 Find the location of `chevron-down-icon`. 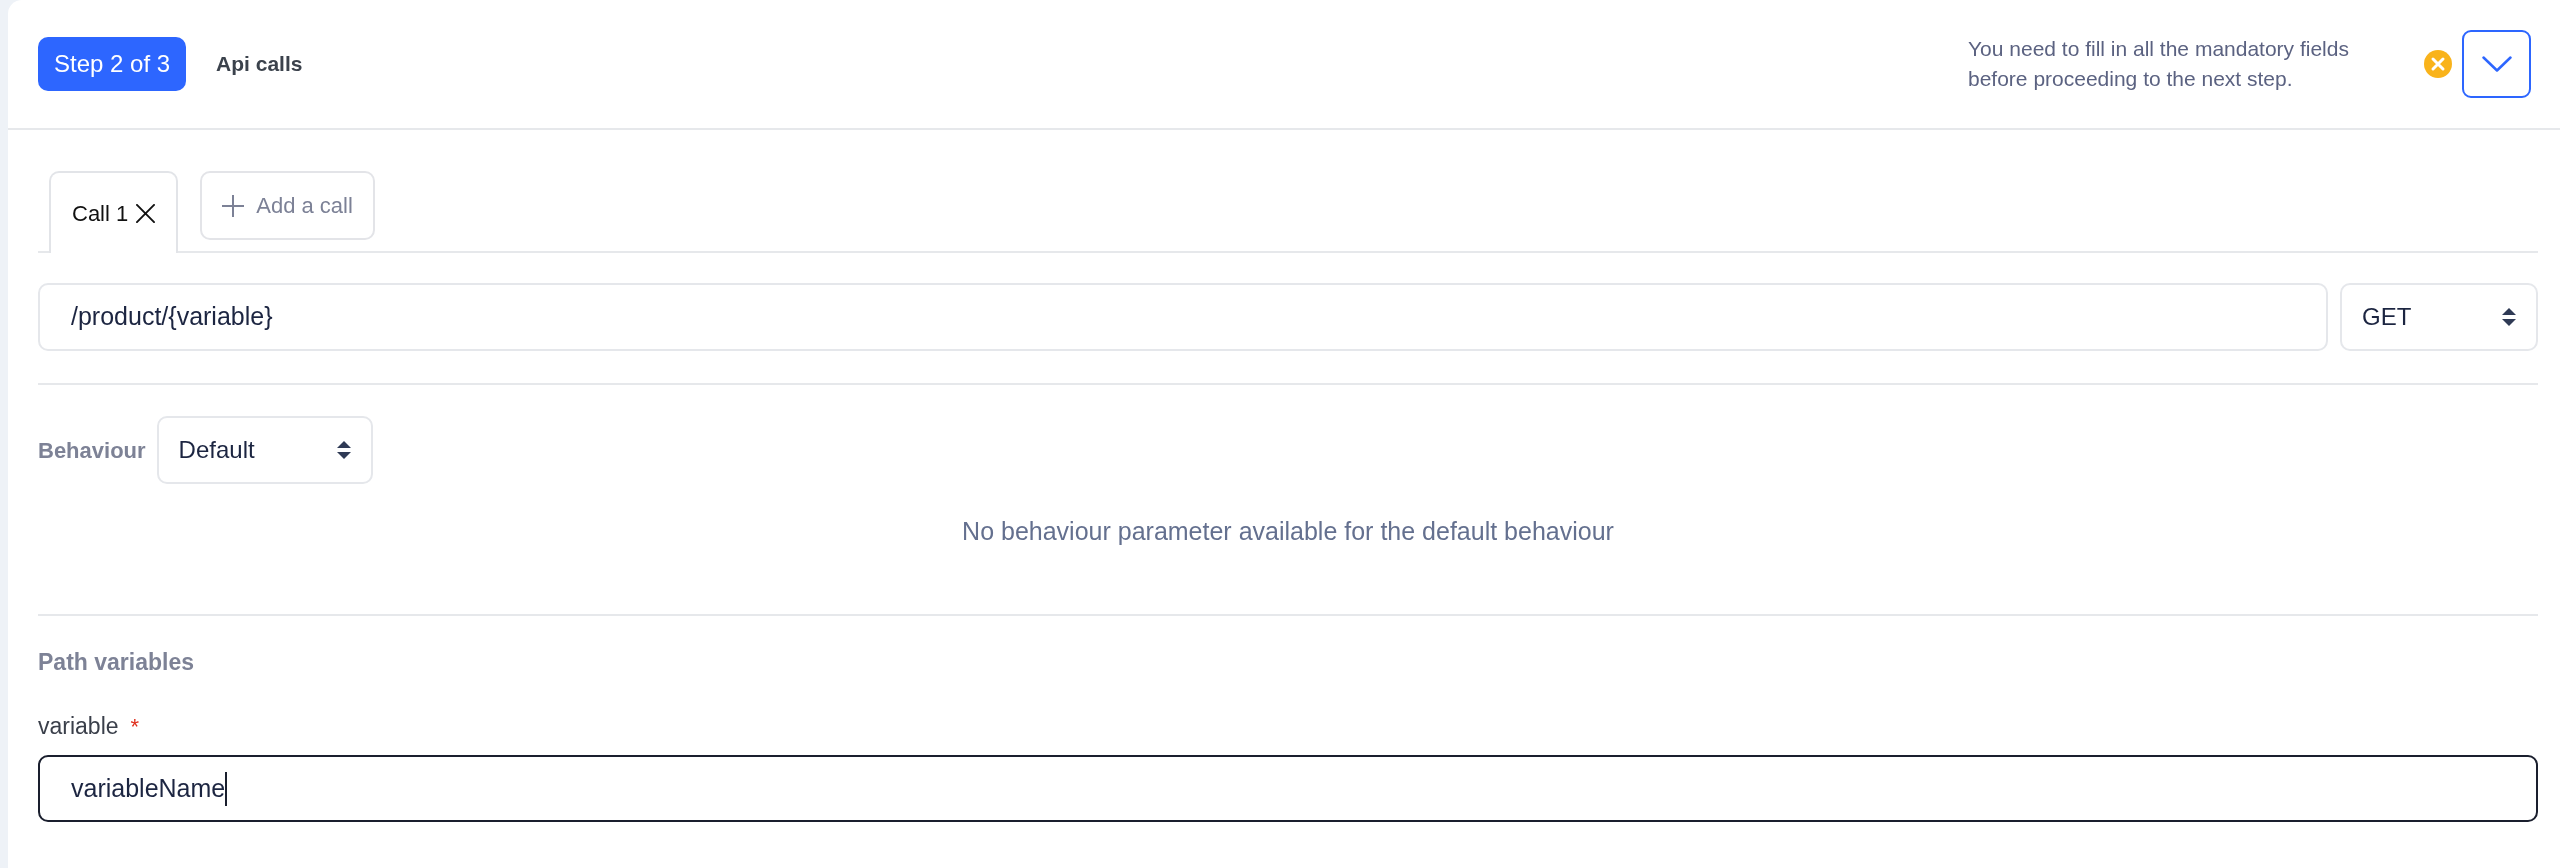

chevron-down-icon is located at coordinates (2496, 64).